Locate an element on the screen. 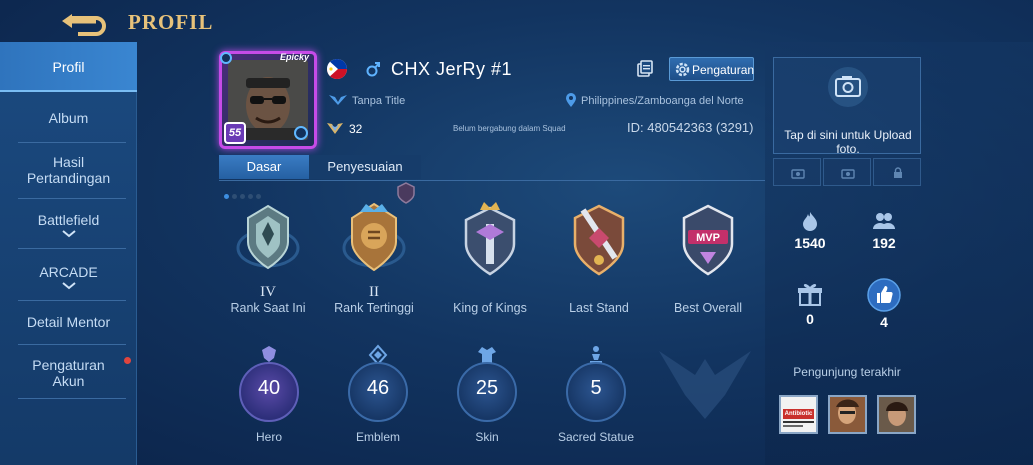  badge-king-of-kings: King of Kings is located at coordinates (490, 258).